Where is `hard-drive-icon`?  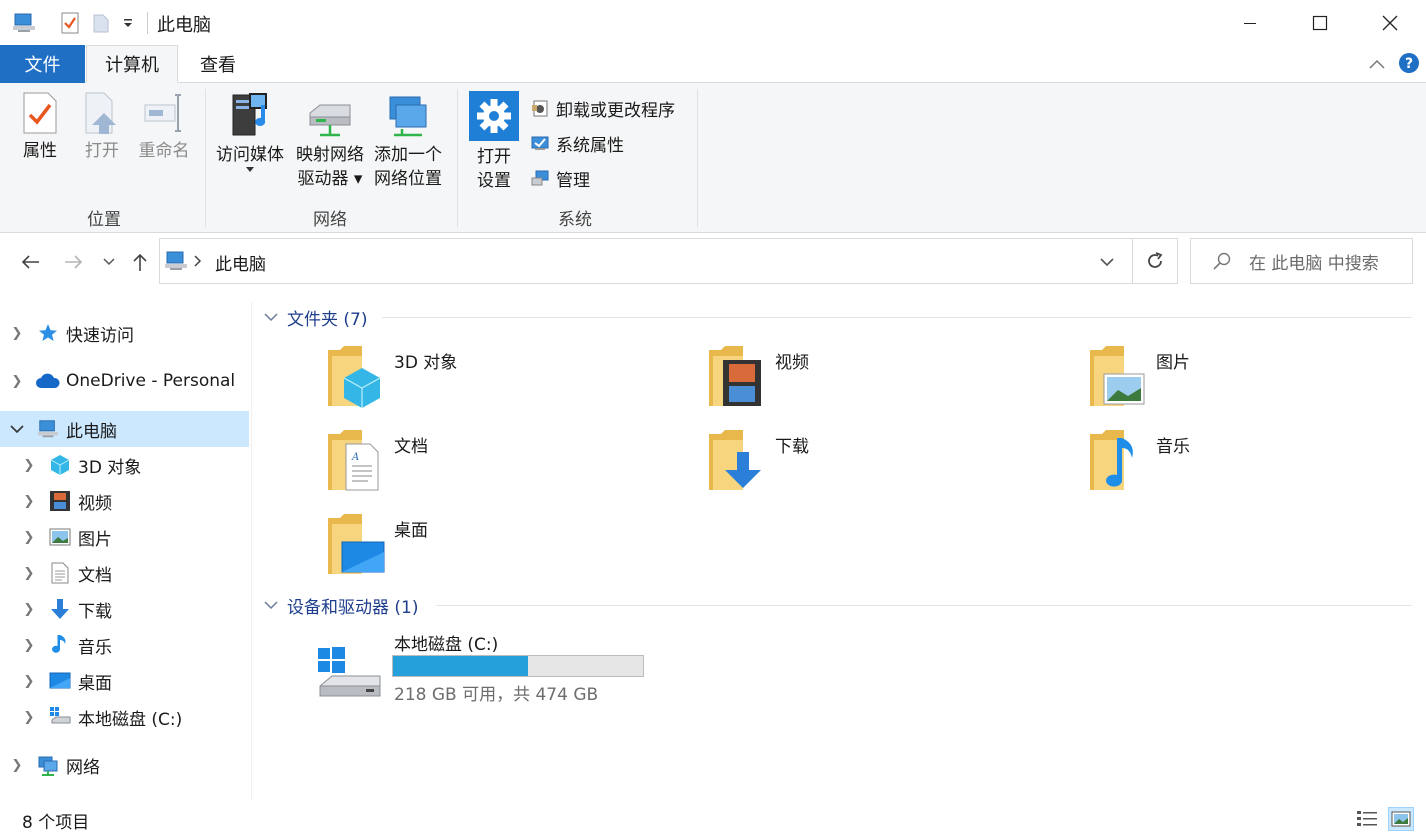
hard-drive-icon is located at coordinates (60, 715).